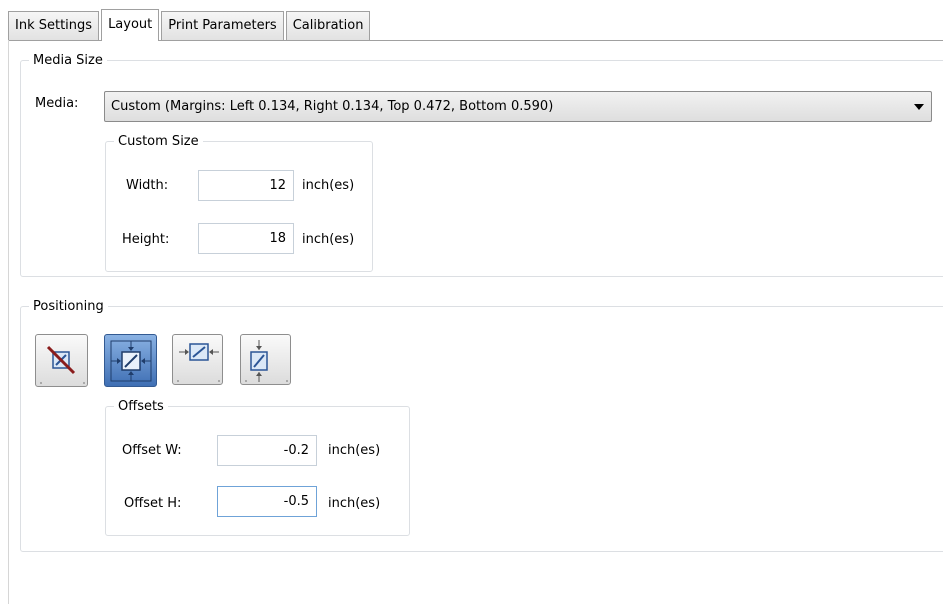 This screenshot has height=604, width=943. I want to click on chevron-down-icon, so click(919, 107).